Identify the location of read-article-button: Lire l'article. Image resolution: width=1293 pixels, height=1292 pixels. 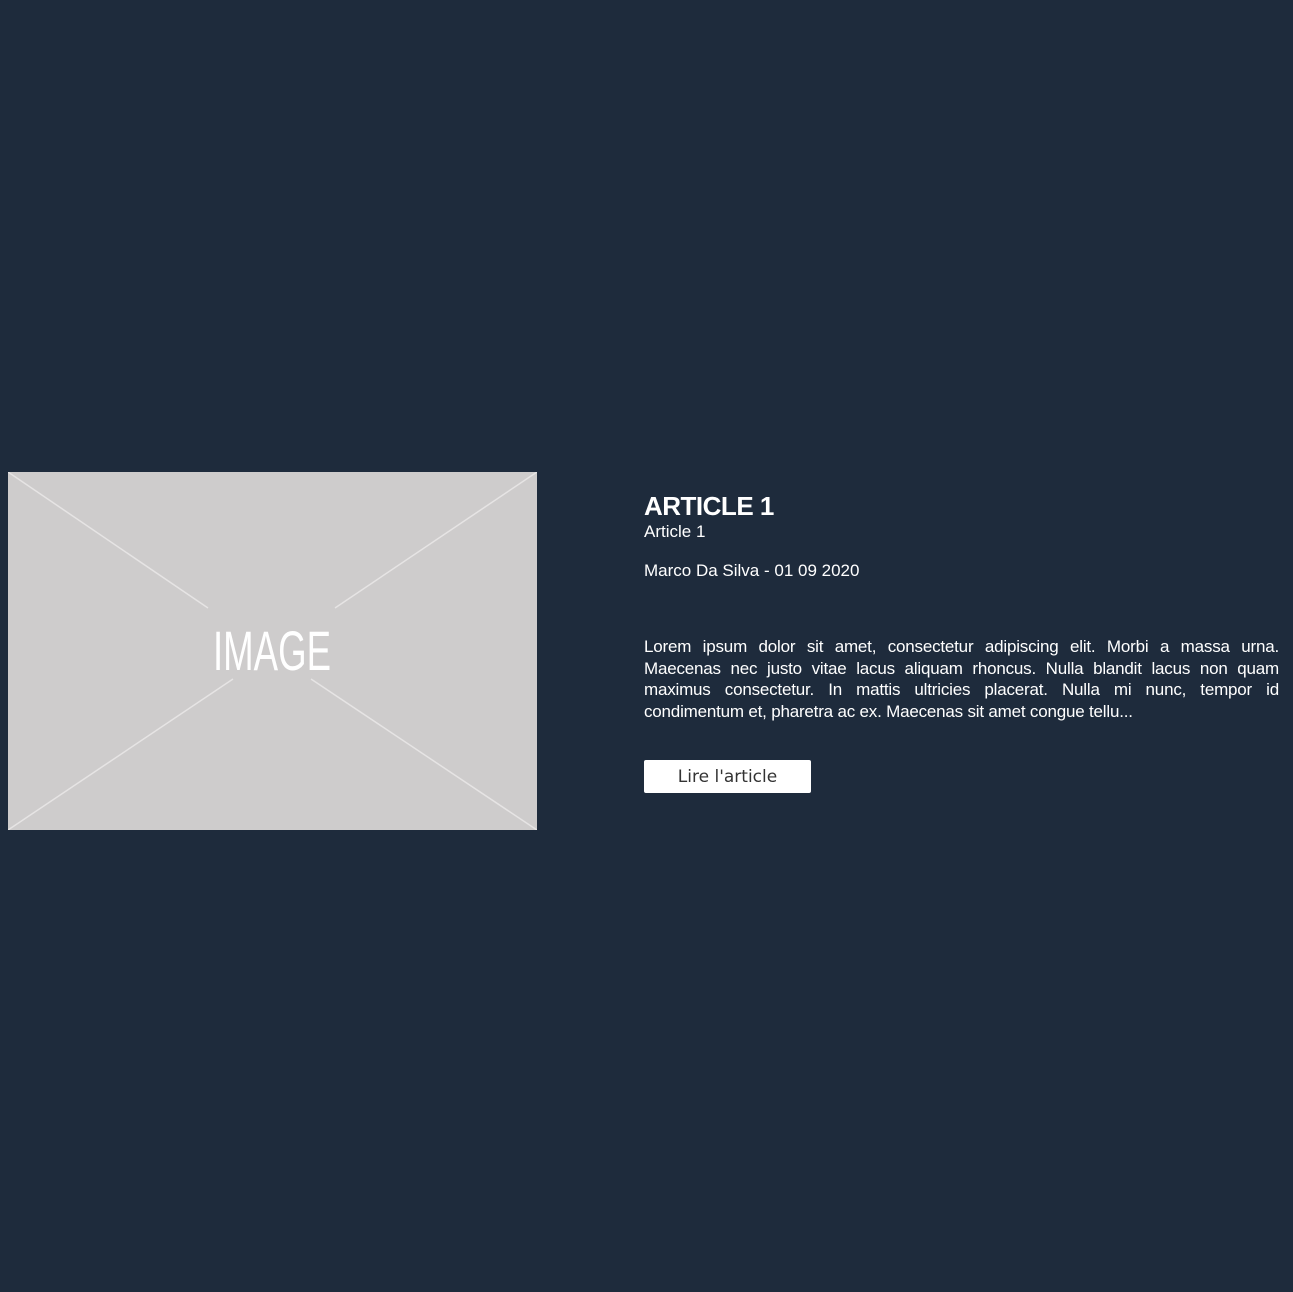
(727, 776).